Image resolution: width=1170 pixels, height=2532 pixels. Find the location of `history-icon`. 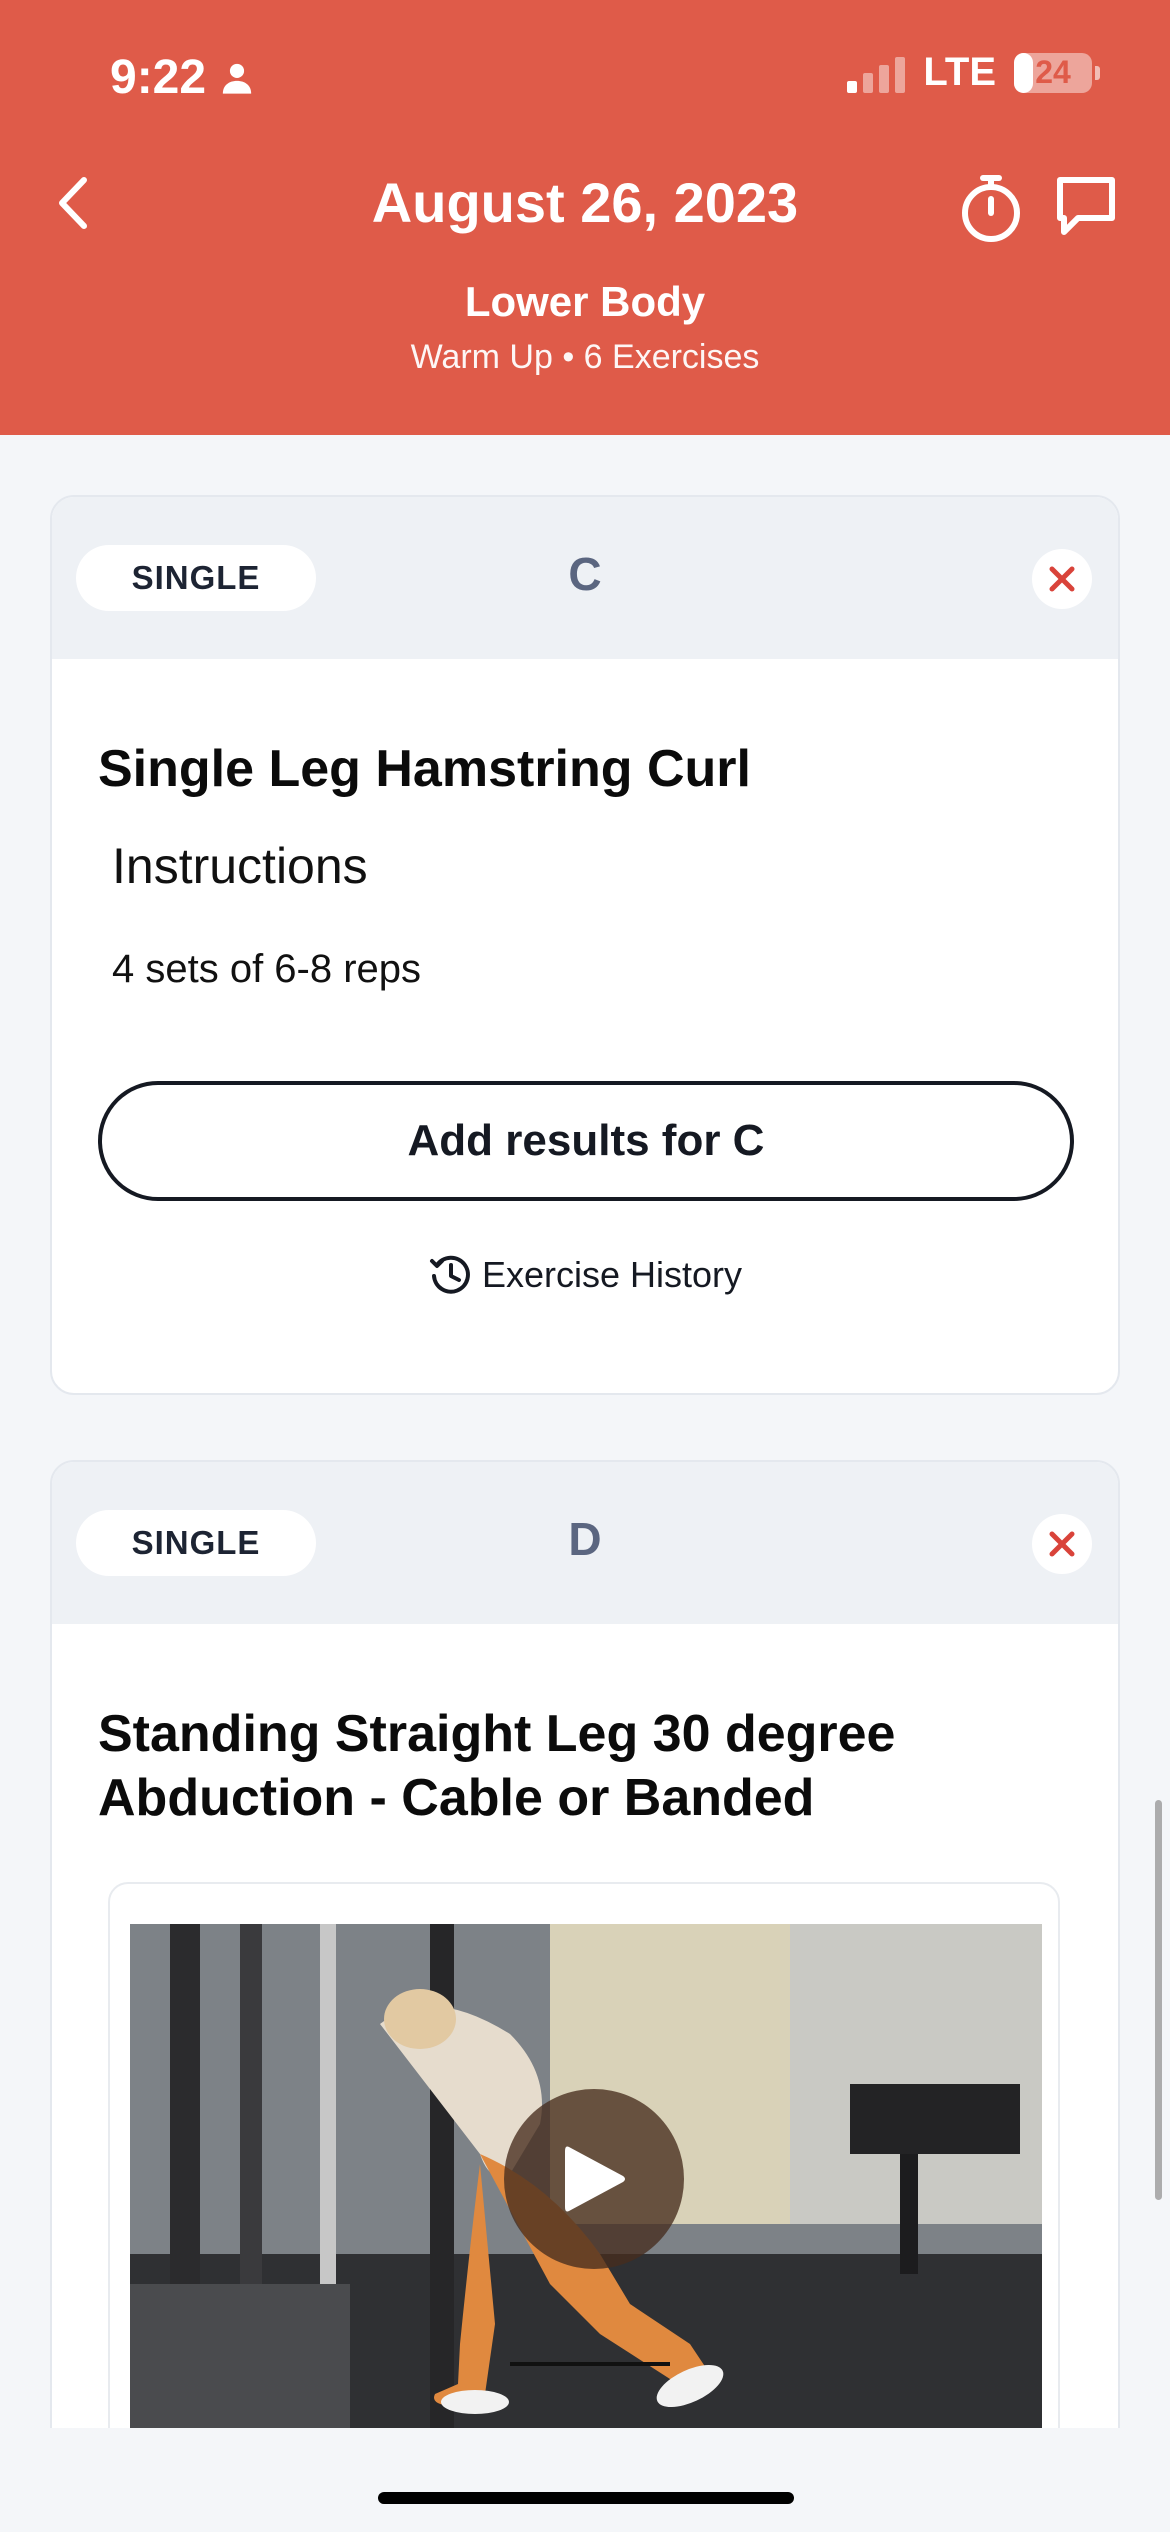

history-icon is located at coordinates (449, 1274).